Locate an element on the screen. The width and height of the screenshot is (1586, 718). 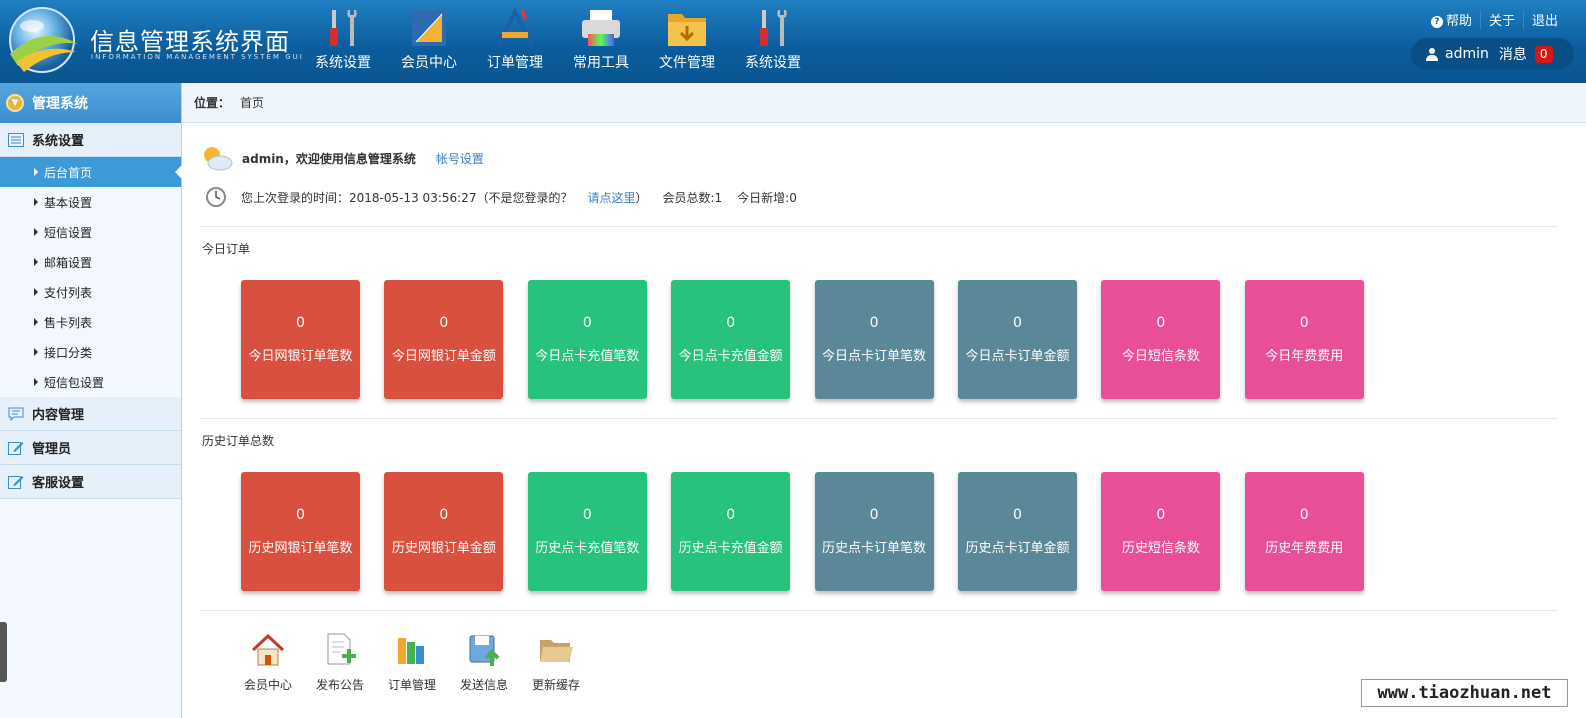
stat-card-today-card-recharge-amount: 0 今日点卡充值金额 is located at coordinates (731, 339).